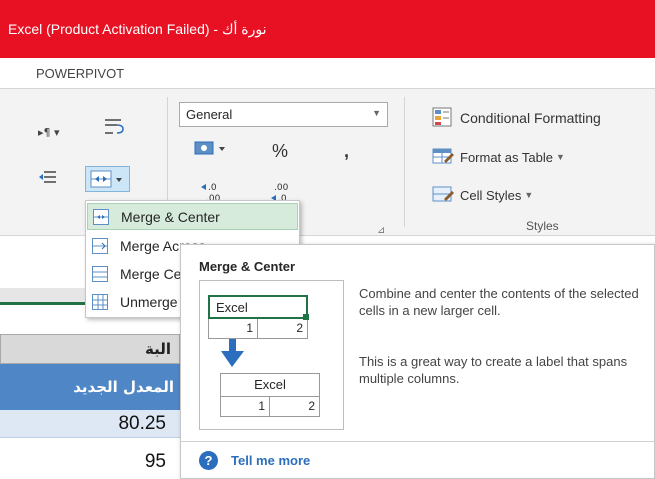 Image resolution: width=655 pixels, height=479 pixels. I want to click on styles-group-label: Styles, so click(542, 226).